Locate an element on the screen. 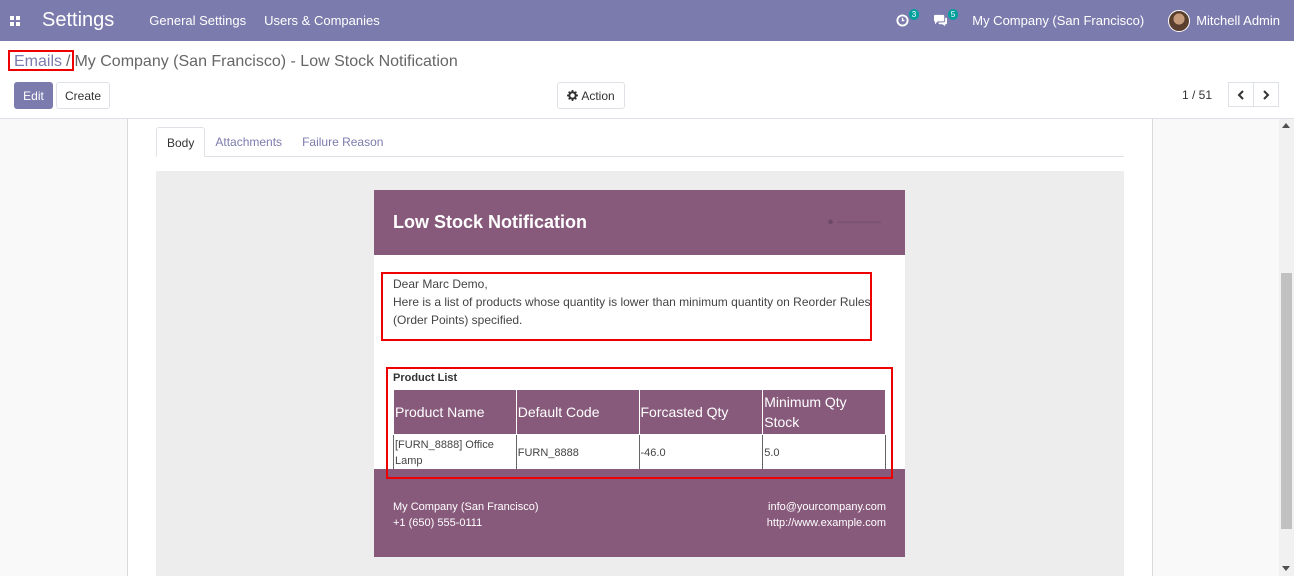 The width and height of the screenshot is (1294, 576). email-header: Low Stock Notification ● ———— is located at coordinates (639, 222).